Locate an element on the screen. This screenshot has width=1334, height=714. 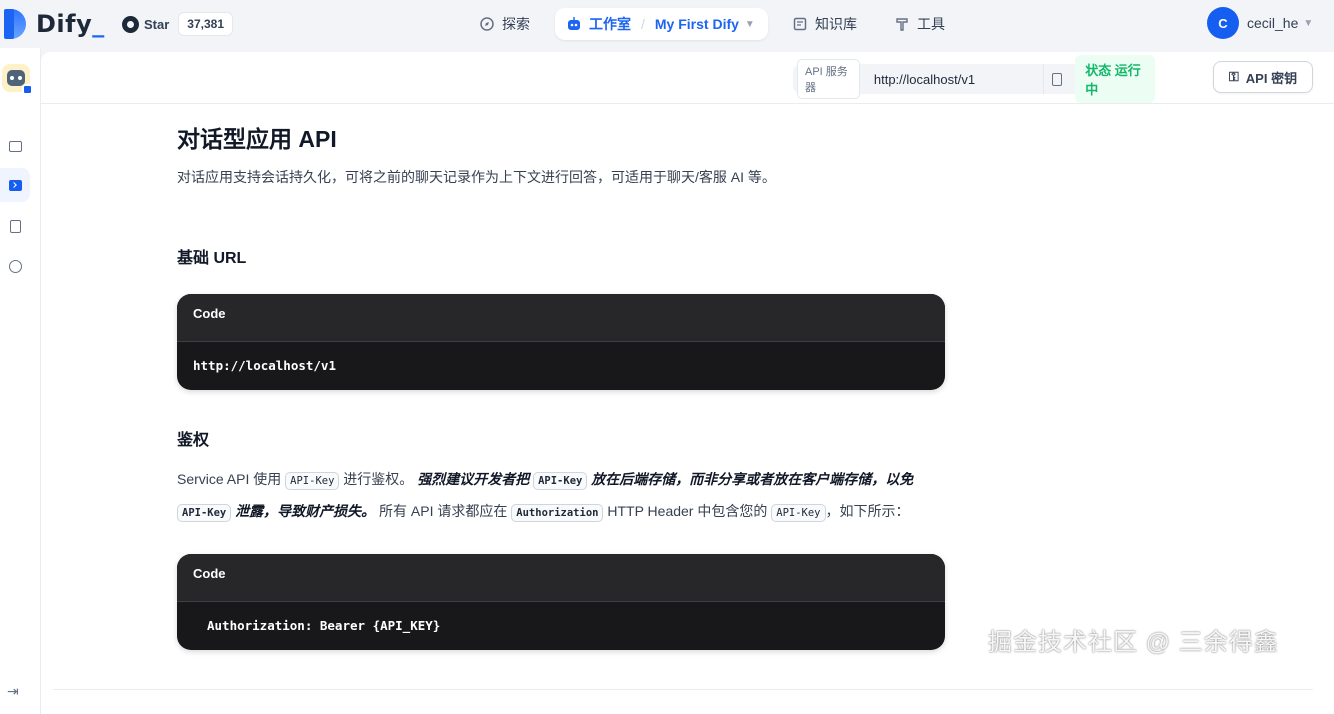
dify-logo: Dify_ is located at coordinates (54, 24).